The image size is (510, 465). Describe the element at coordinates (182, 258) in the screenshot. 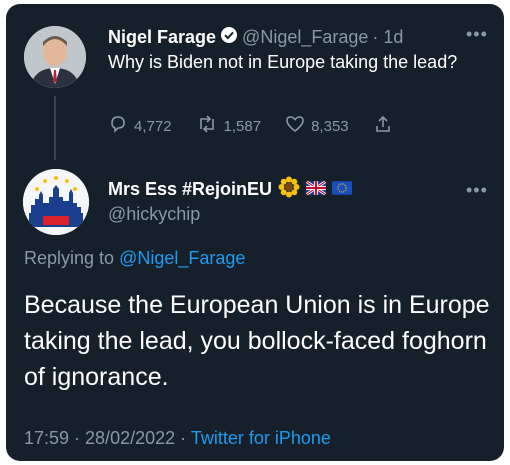

I see `replying-to-link: @Nigel_Farage` at that location.